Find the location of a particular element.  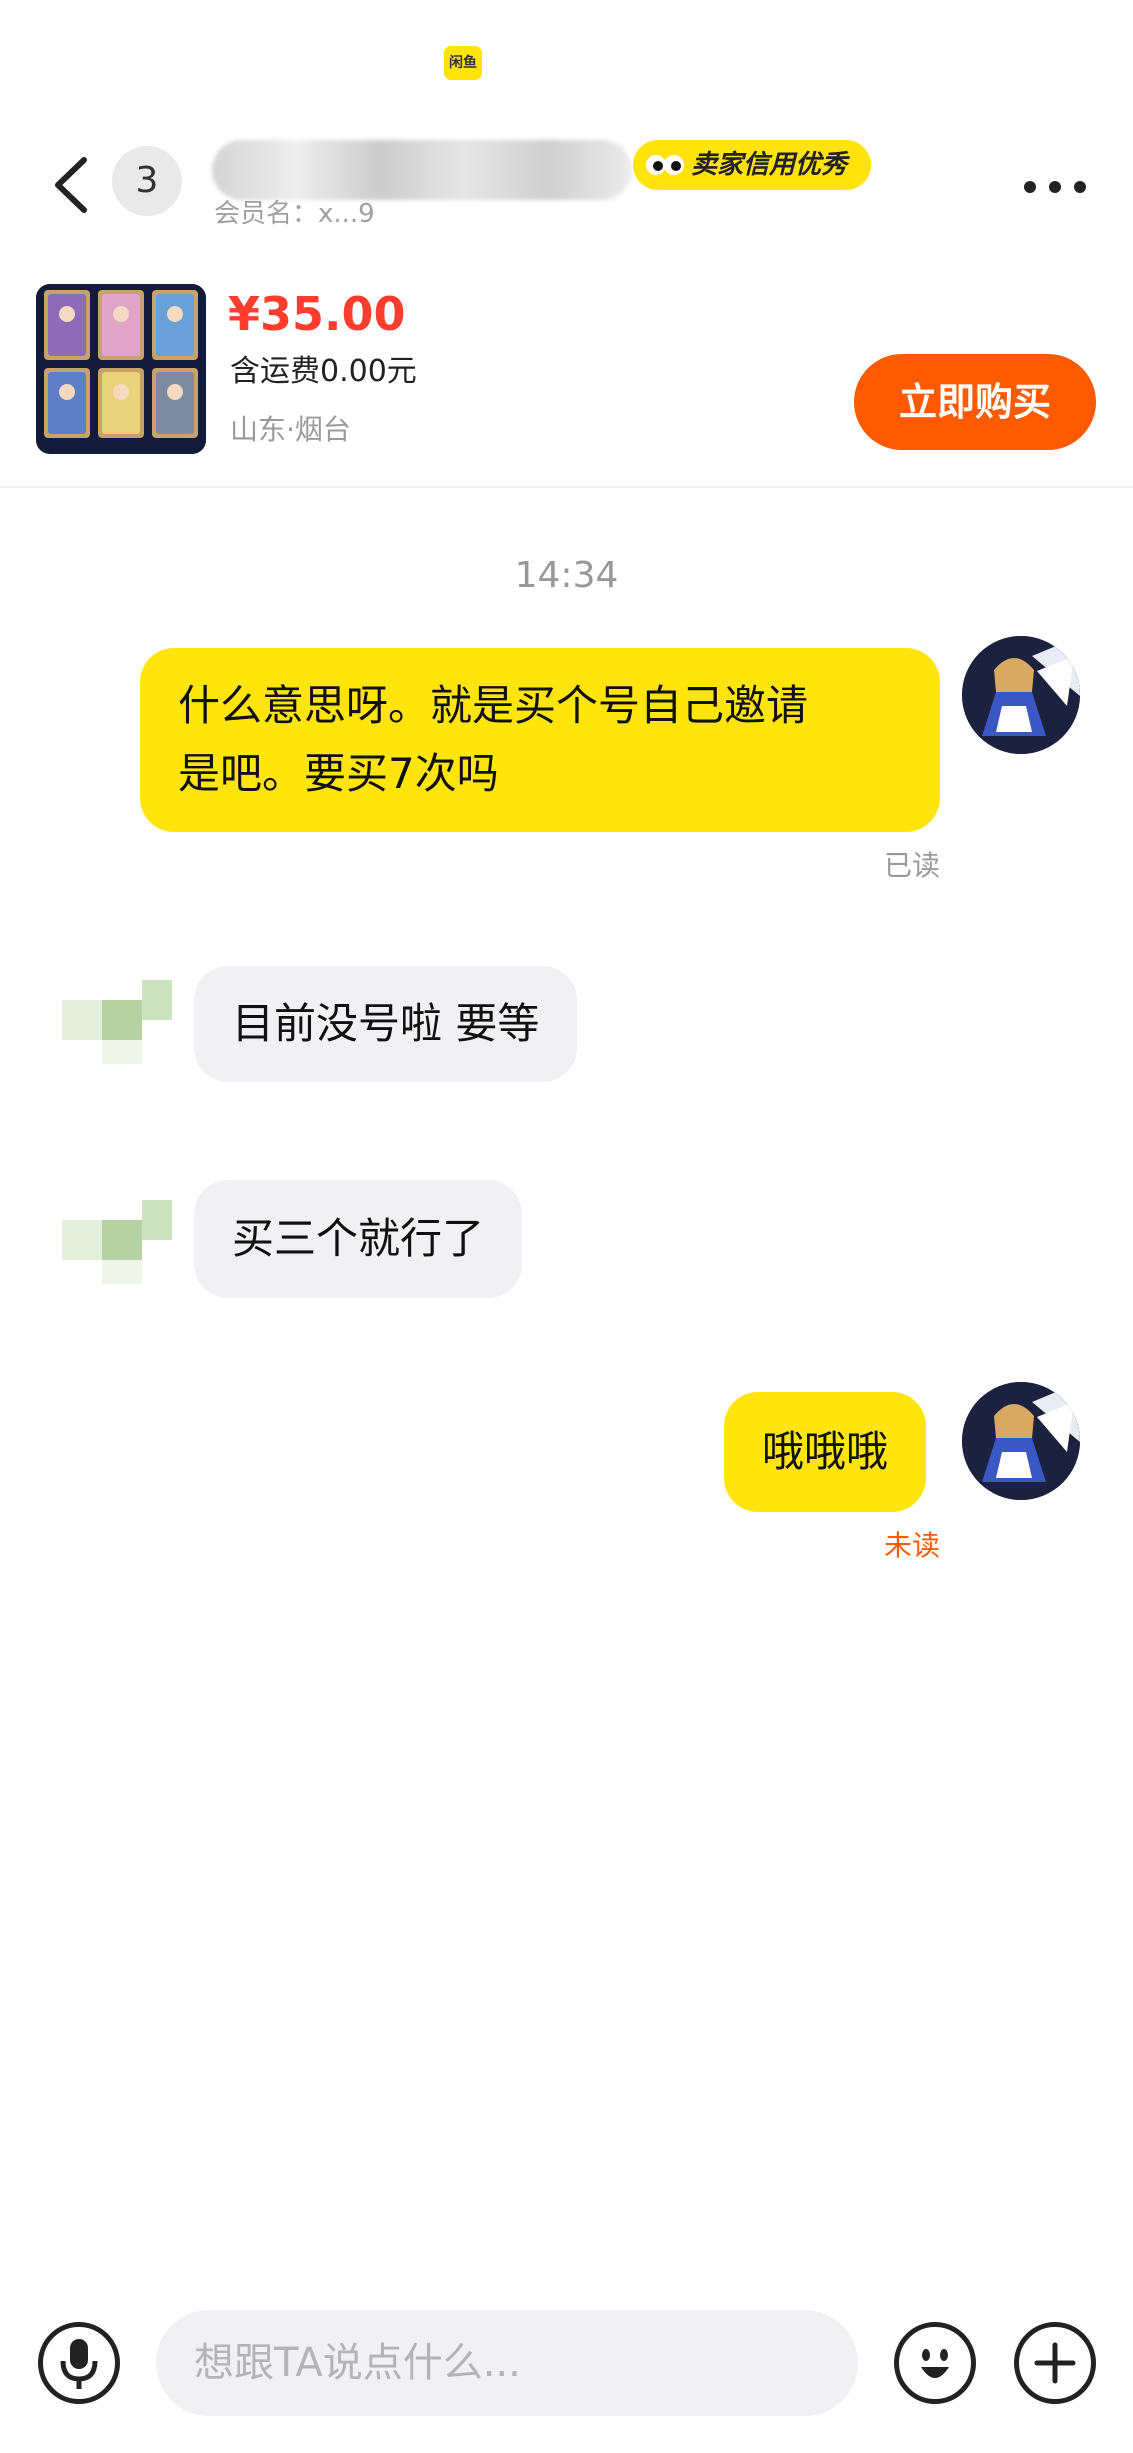

peer-message-bubble: 买三个就行了 is located at coordinates (358, 1239).